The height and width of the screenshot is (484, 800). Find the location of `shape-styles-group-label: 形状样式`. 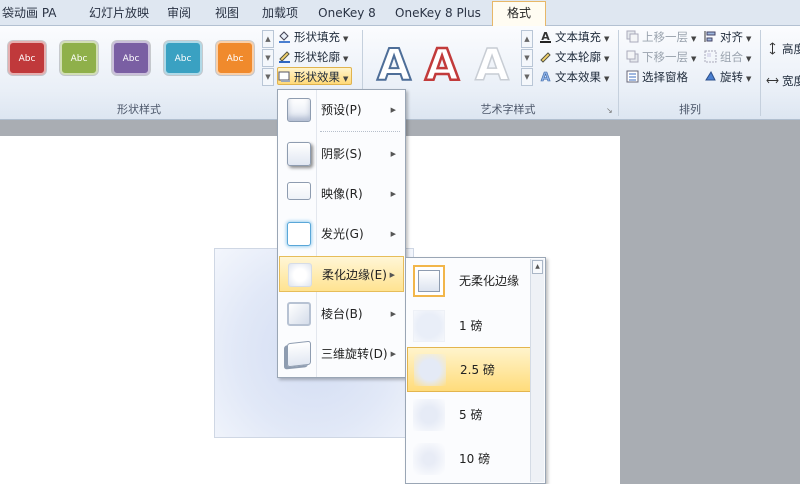

shape-styles-group-label: 形状样式 is located at coordinates (139, 109).